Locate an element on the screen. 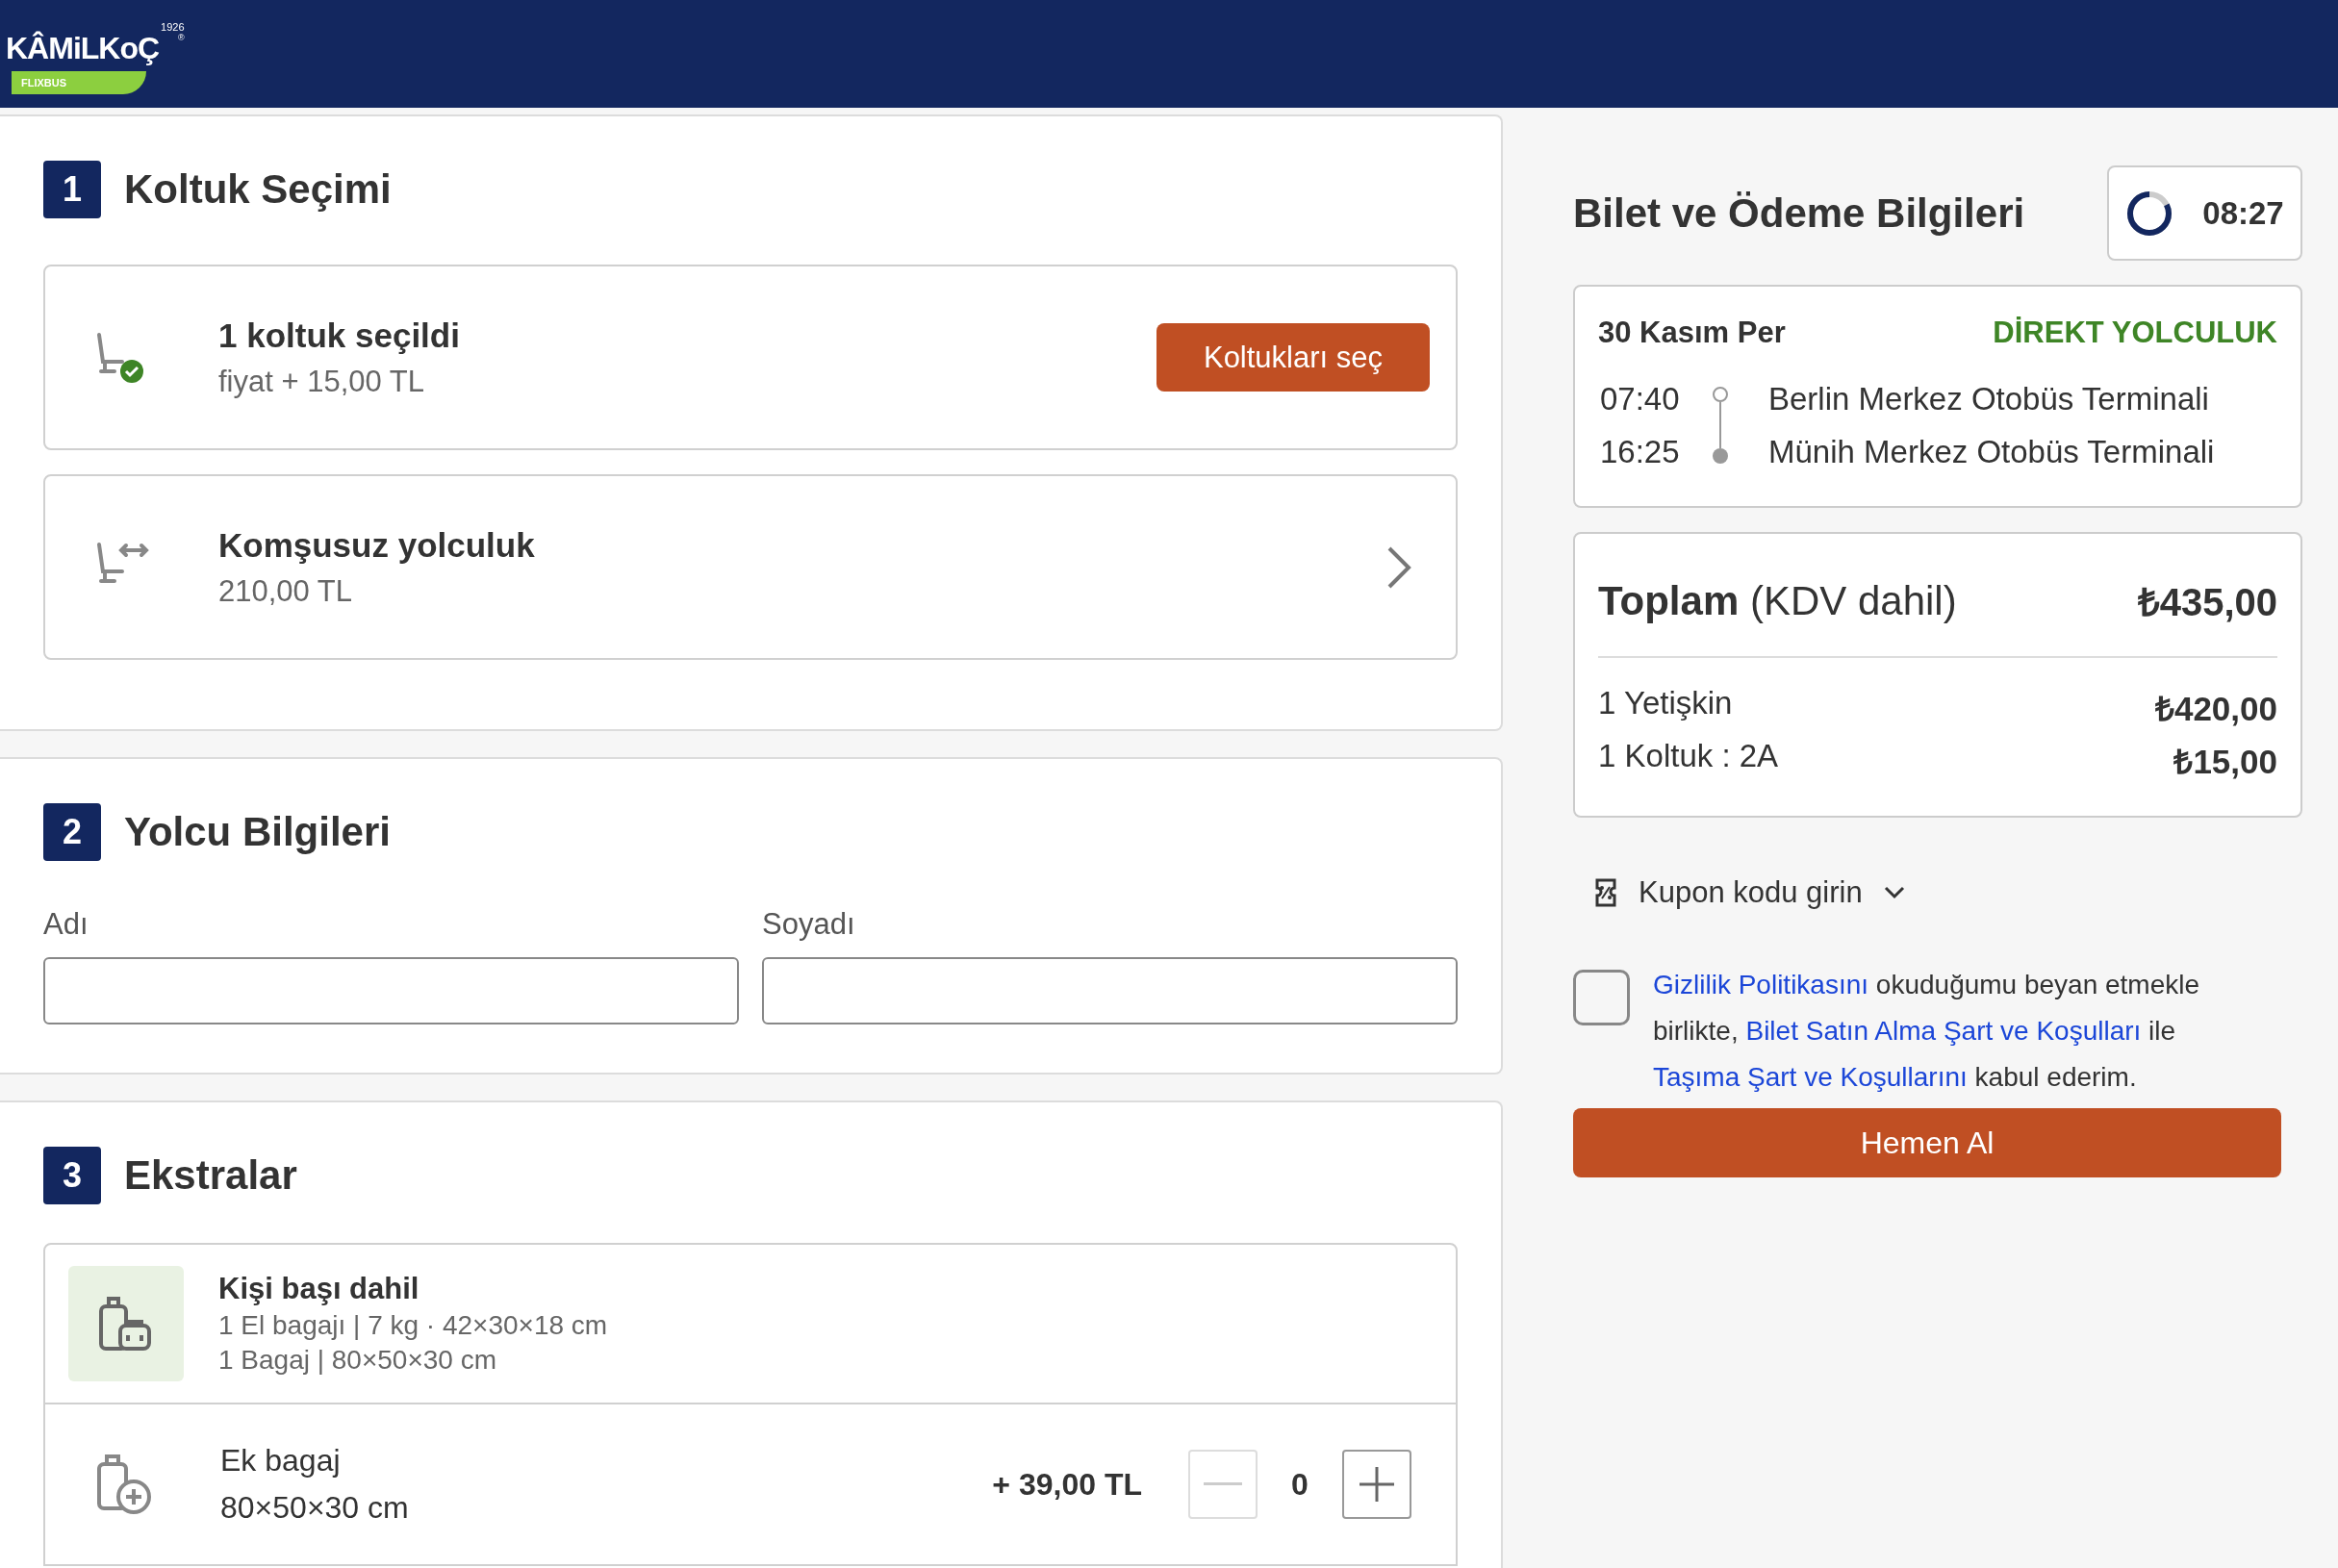  option-price: 210,00 TL is located at coordinates (286, 591).